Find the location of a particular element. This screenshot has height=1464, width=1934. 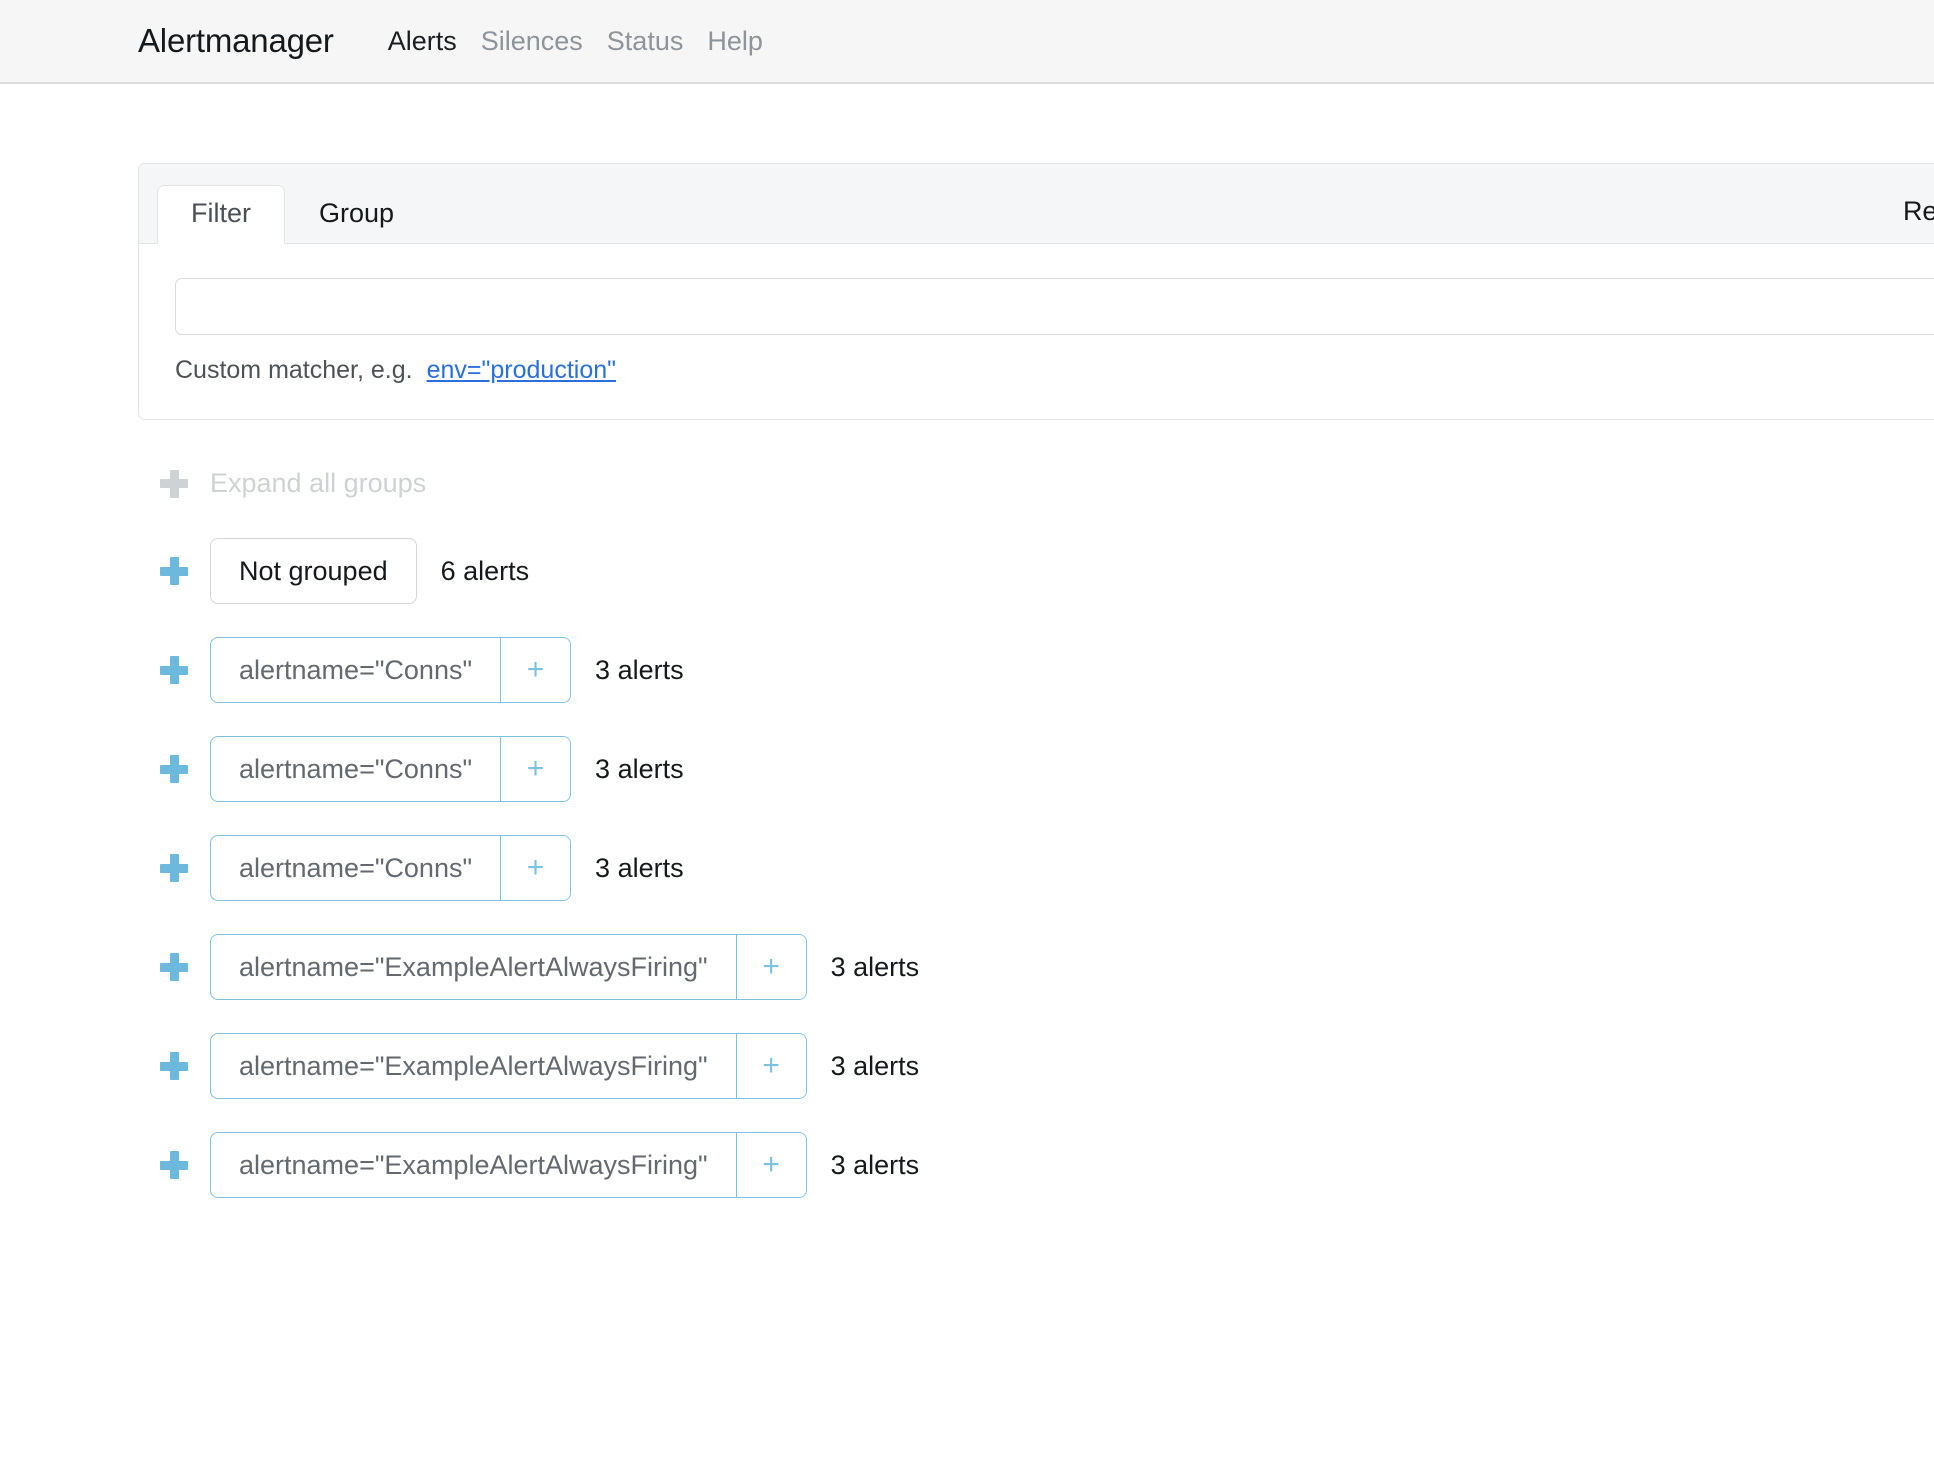

tab-filter: Filter is located at coordinates (221, 214).